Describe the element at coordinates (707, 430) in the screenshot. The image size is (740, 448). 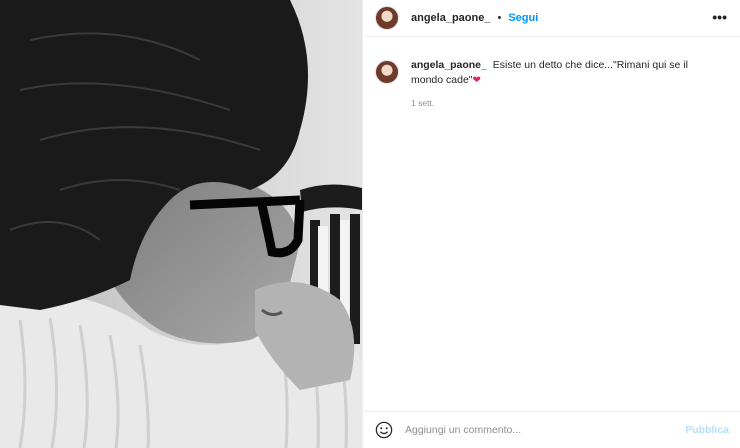
I see `publish-button: Pubblica` at that location.